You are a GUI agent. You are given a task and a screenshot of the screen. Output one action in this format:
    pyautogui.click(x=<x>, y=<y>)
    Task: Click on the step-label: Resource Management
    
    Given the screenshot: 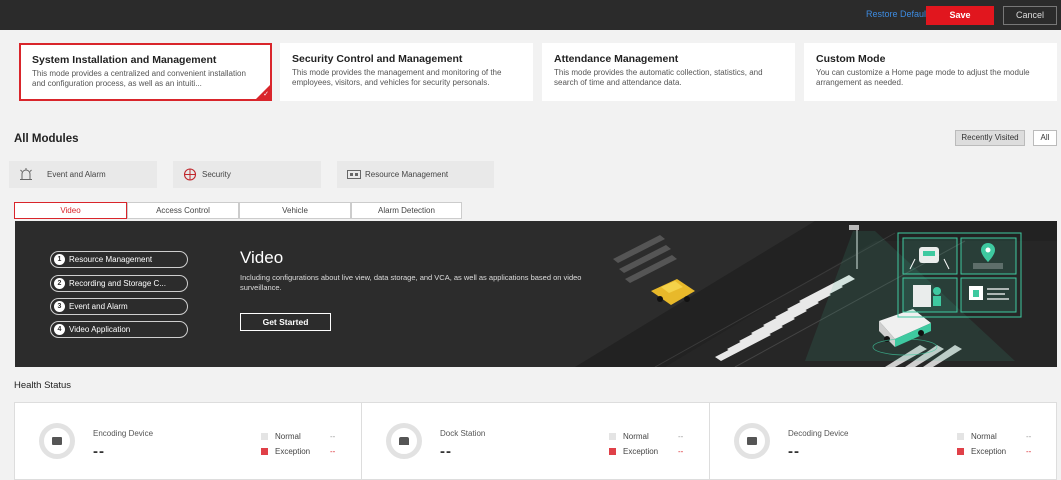 What is the action you would take?
    pyautogui.click(x=111, y=259)
    